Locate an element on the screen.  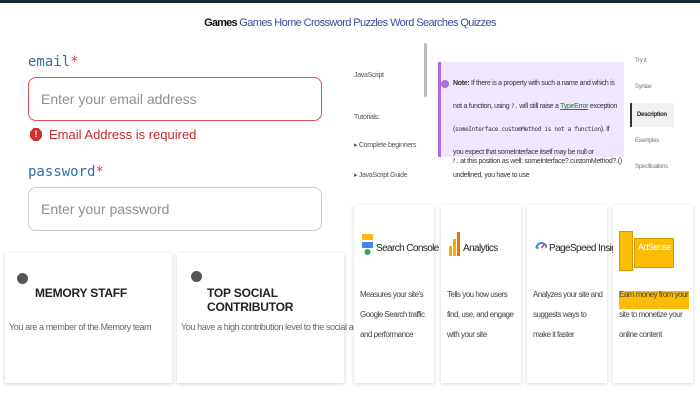
sidebar-heading-tutorials: Tutorials: is located at coordinates (367, 117).